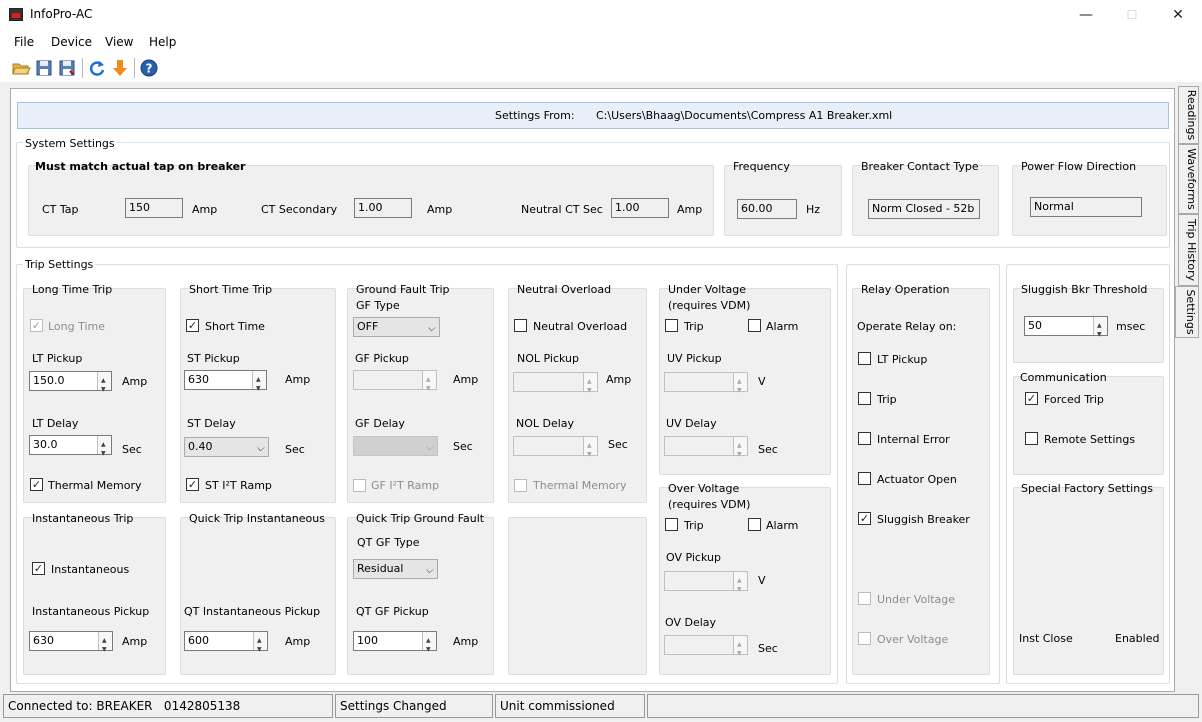  What do you see at coordinates (545, 423) in the screenshot?
I see `nol-delay-label: NOL Delay` at bounding box center [545, 423].